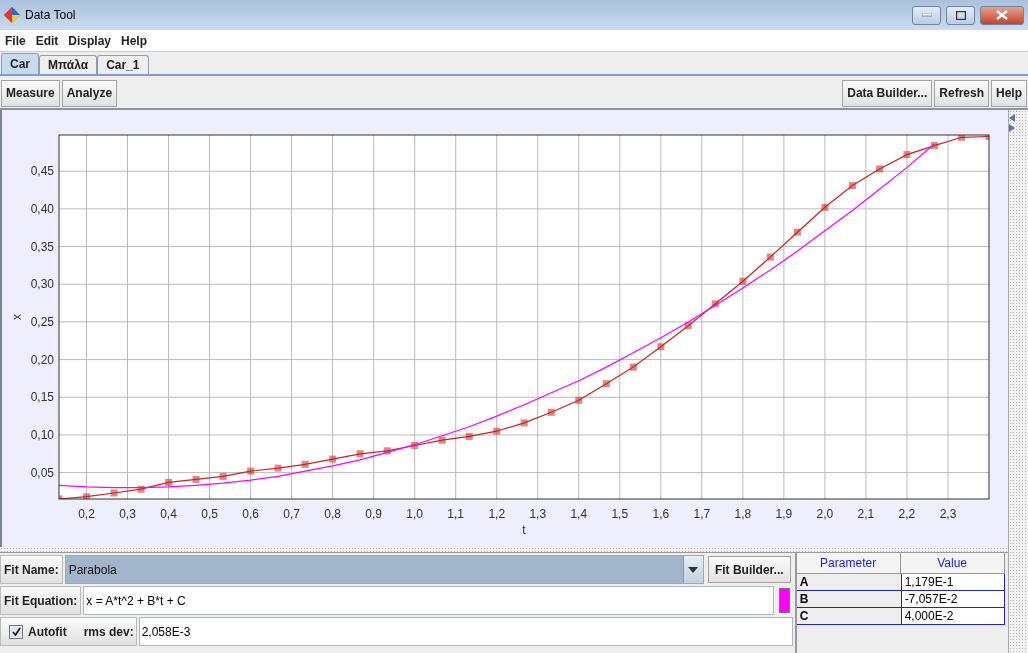 The width and height of the screenshot is (1028, 653). What do you see at coordinates (784, 514) in the screenshot?
I see `x-tick-label: 1,9` at bounding box center [784, 514].